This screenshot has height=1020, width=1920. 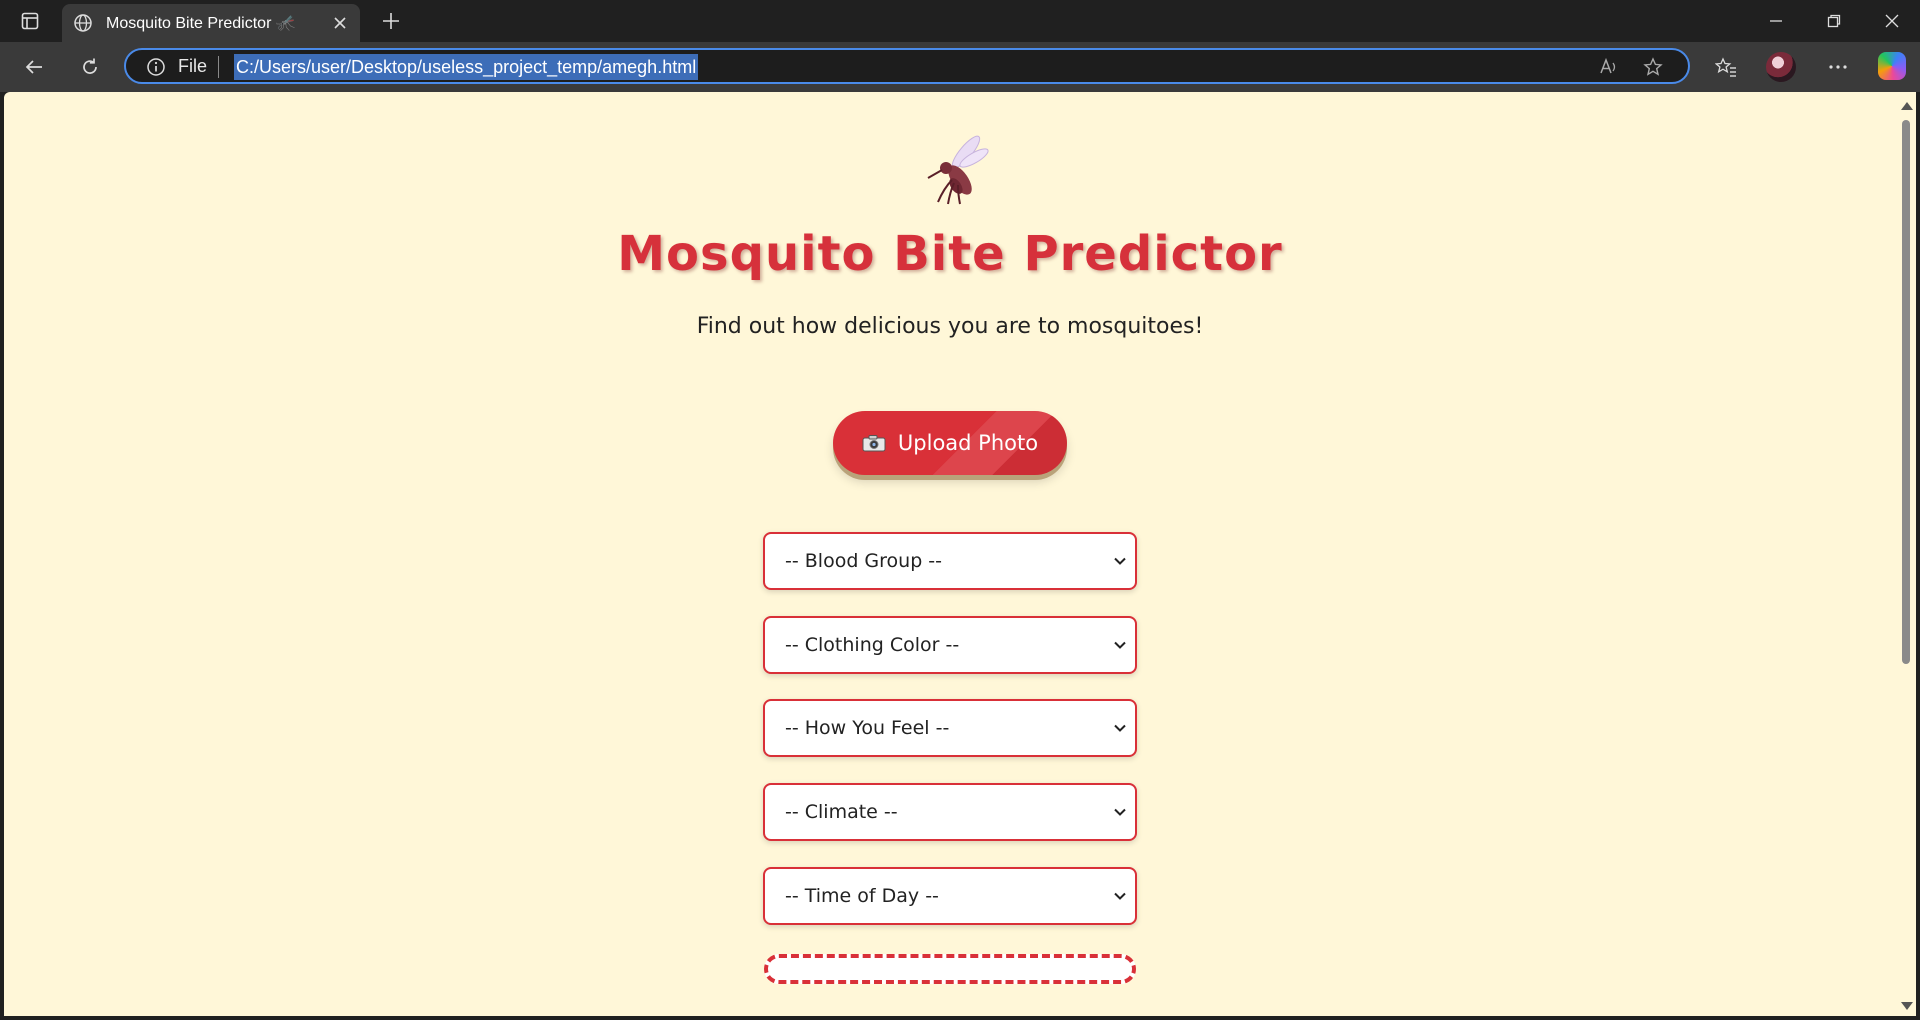 I want to click on time-of-day-select: -- Time of Day --, so click(x=950, y=896).